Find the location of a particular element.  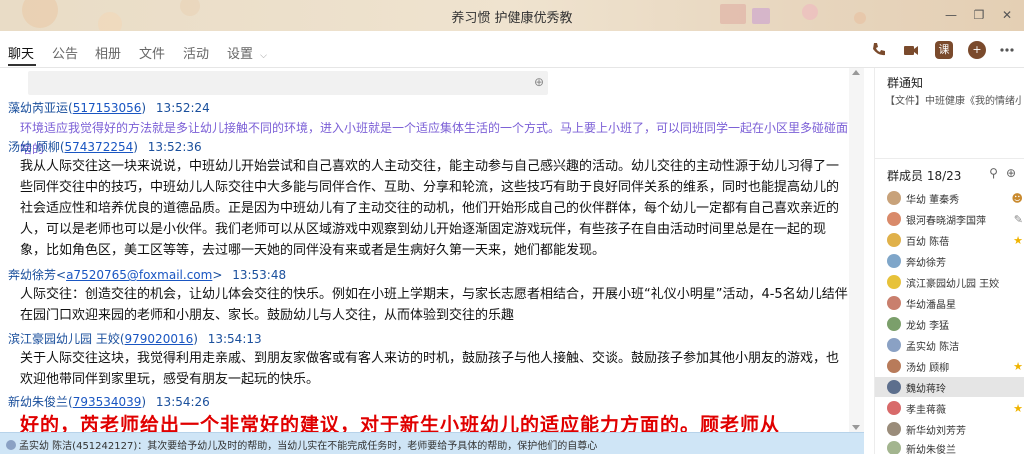

phone-call-button is located at coordinates (879, 50).